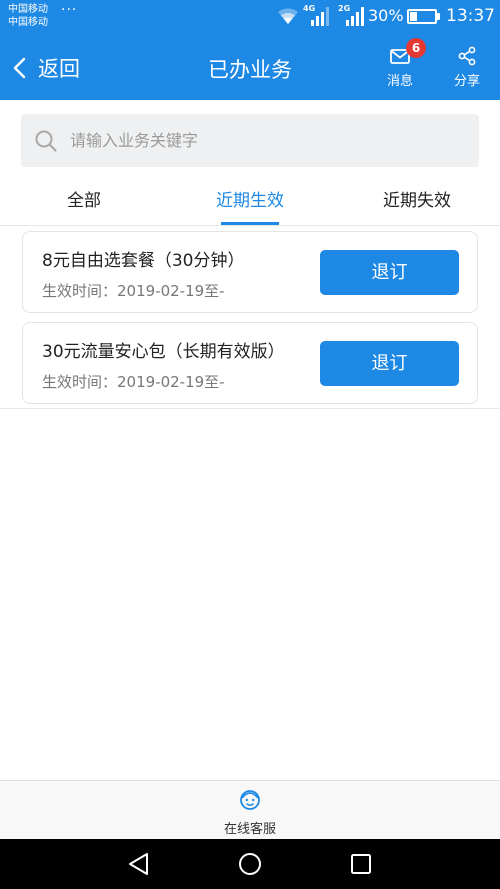 The height and width of the screenshot is (889, 500). Describe the element at coordinates (46, 141) in the screenshot. I see `search-icon` at that location.